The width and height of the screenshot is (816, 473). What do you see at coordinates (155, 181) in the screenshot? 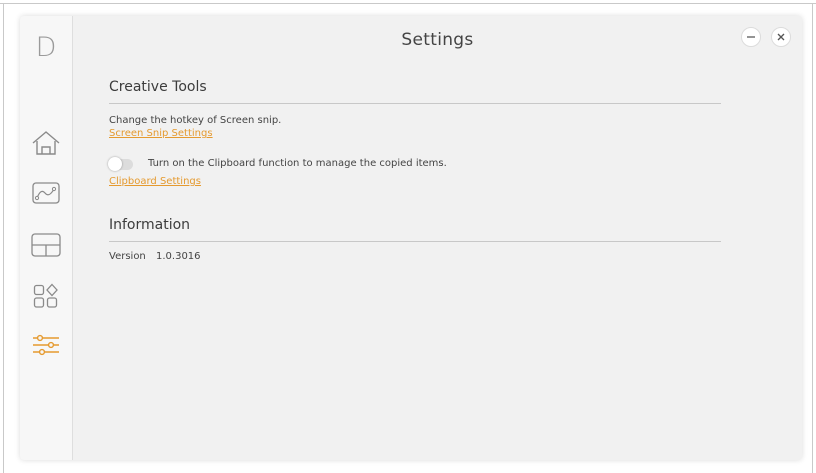
I see `clipboard-settings-link: Clipboard Settings` at bounding box center [155, 181].